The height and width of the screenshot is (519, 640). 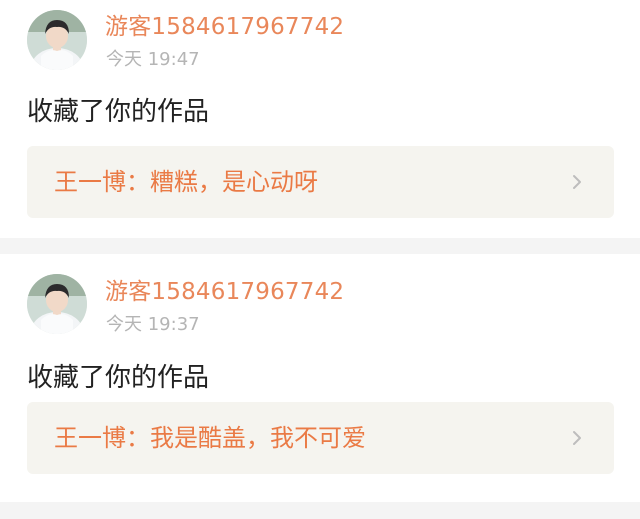 What do you see at coordinates (210, 438) in the screenshot?
I see `quoted-work-title: 王一博：我是酷盖，我不可爱` at bounding box center [210, 438].